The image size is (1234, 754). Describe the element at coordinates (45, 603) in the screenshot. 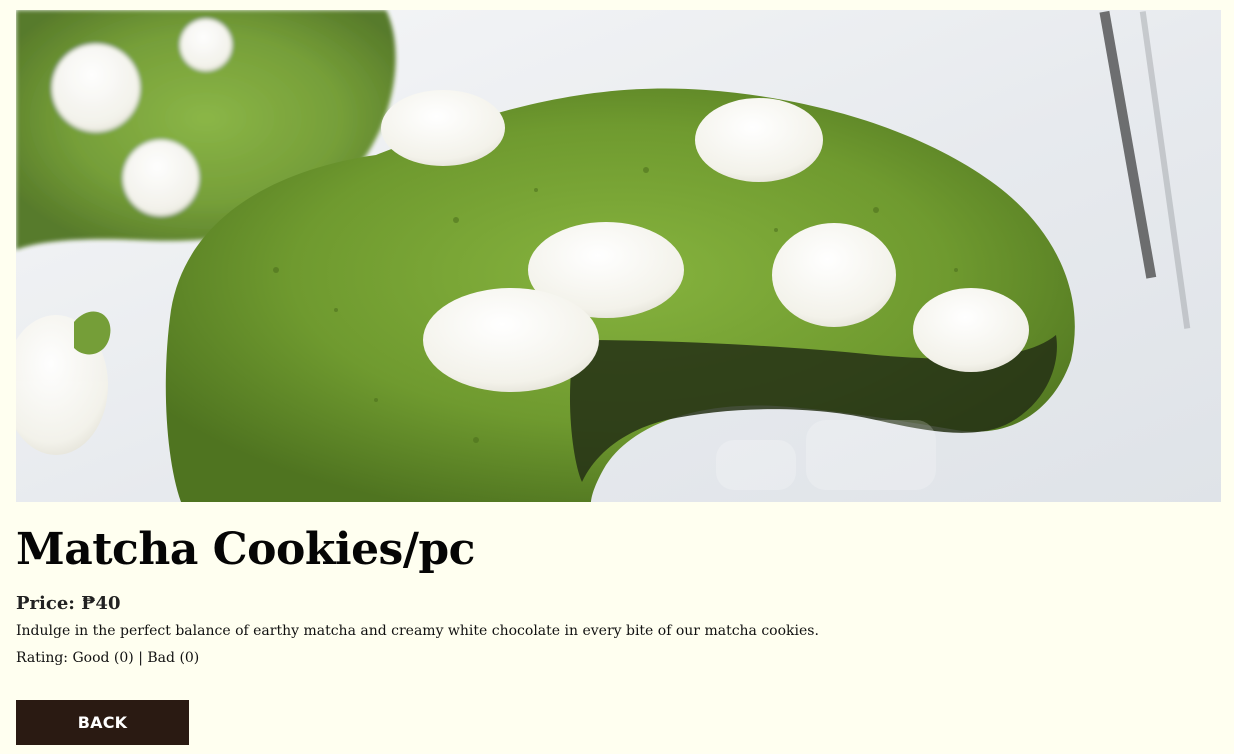

I see `price-label: Price:` at that location.